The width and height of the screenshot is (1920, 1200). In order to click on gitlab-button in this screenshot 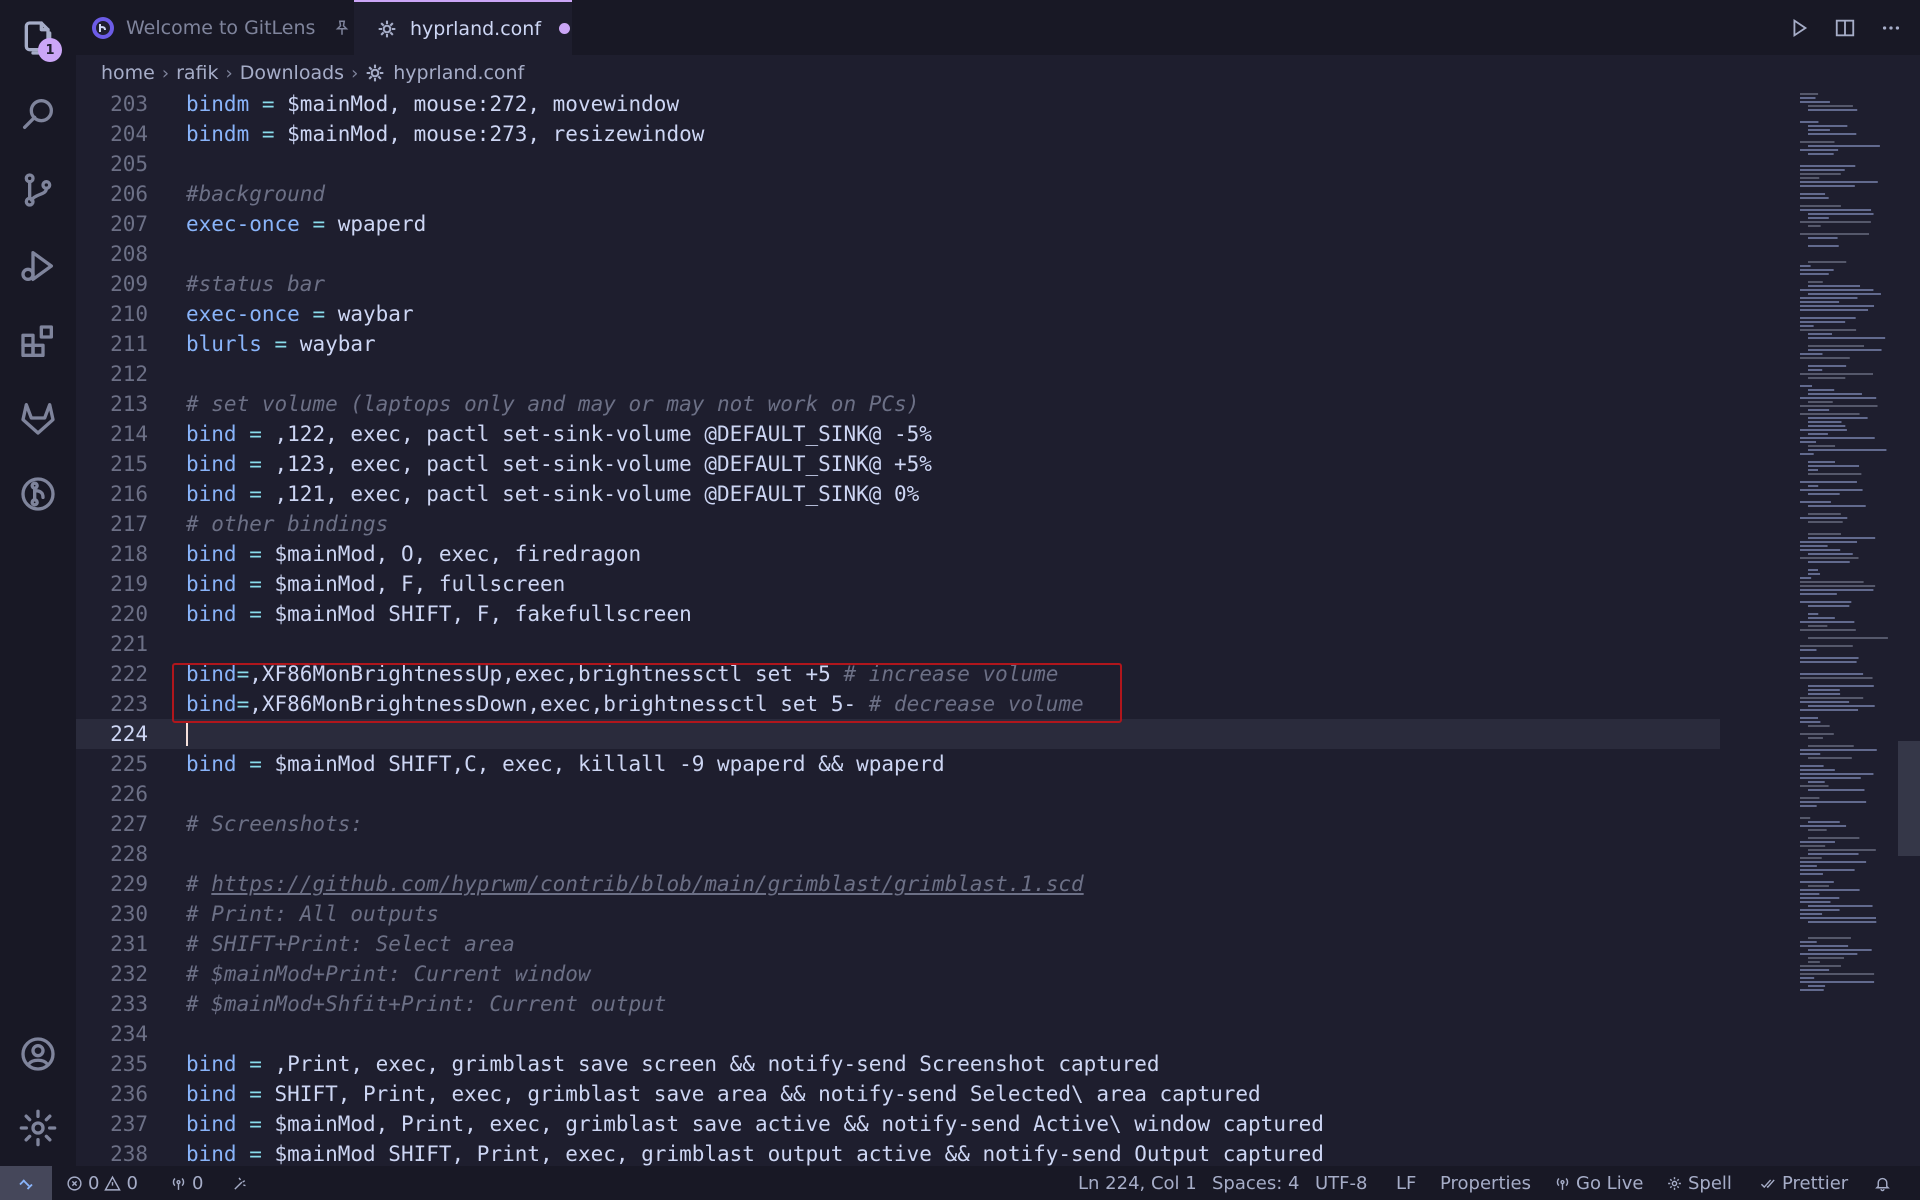, I will do `click(38, 418)`.